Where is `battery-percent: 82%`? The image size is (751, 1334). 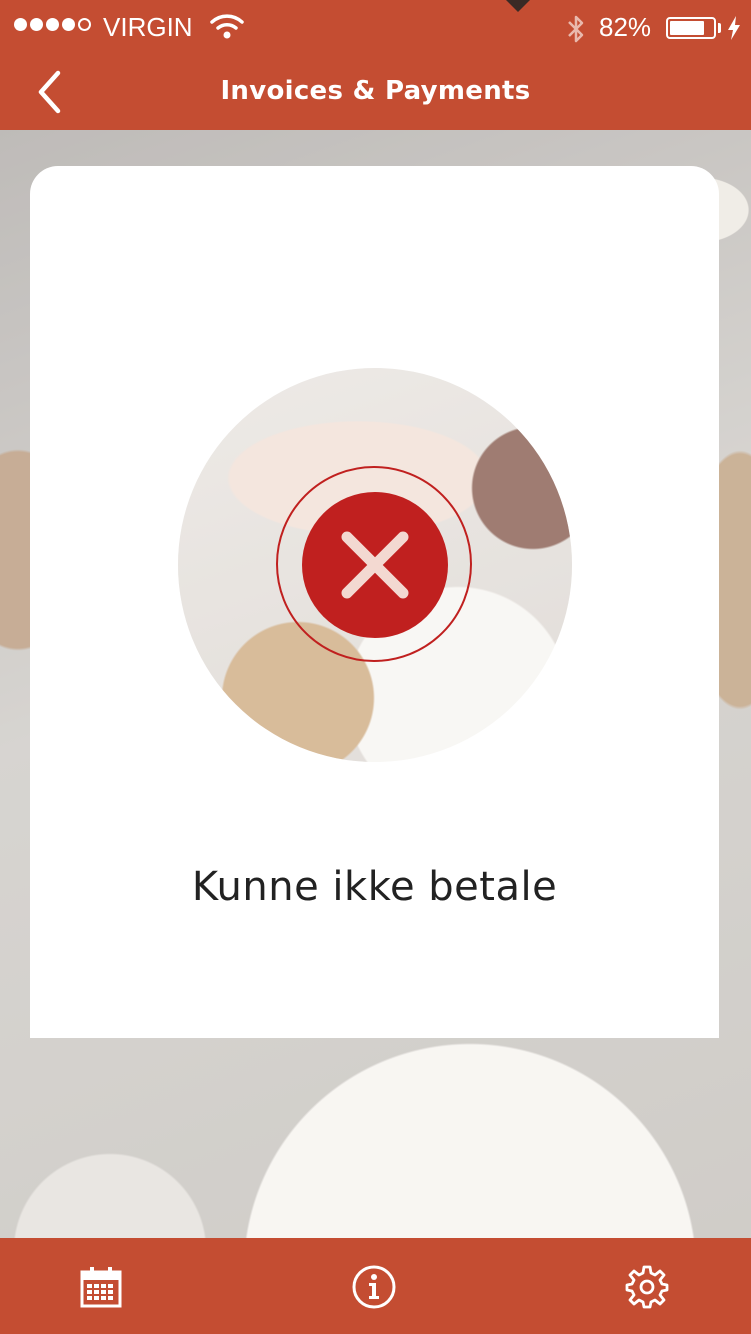
battery-percent: 82% is located at coordinates (625, 27).